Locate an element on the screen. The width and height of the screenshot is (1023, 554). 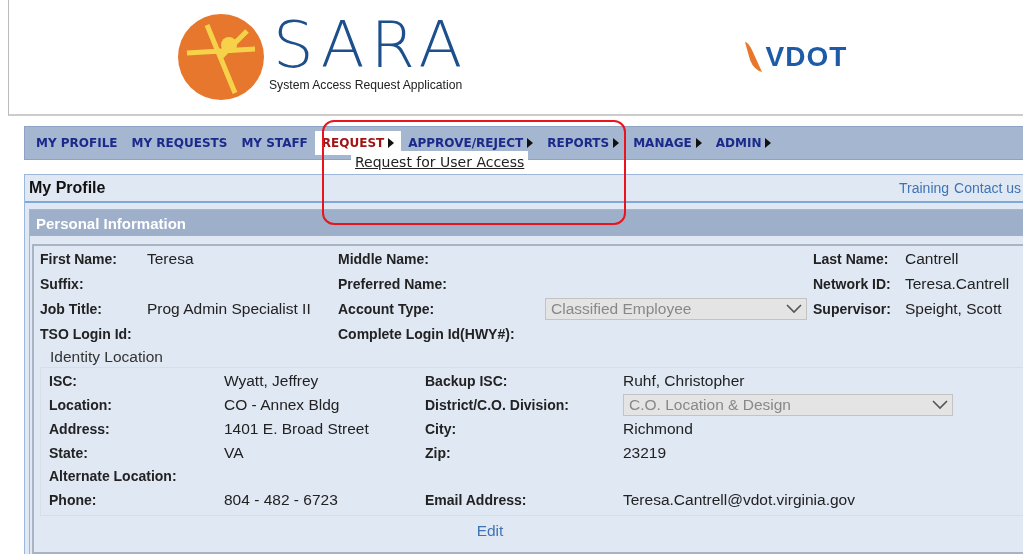
field-label: Supervisor: is located at coordinates (852, 309).